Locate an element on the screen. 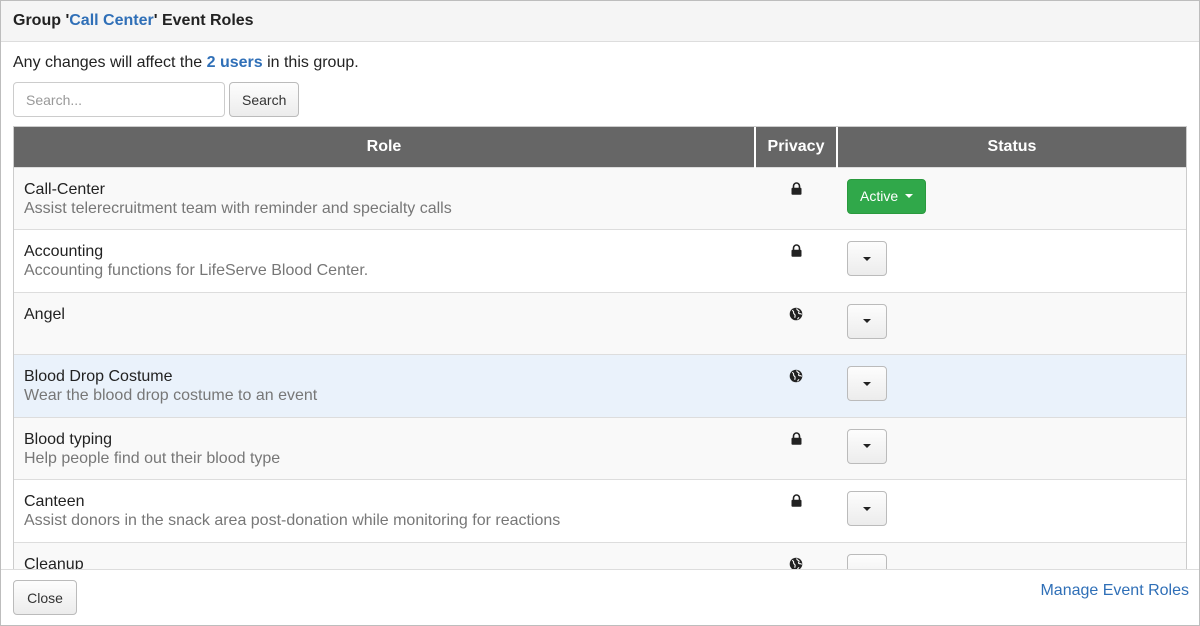 This screenshot has width=1200, height=626. modal-title: Group 'Call Center' Event Roles is located at coordinates (133, 20).